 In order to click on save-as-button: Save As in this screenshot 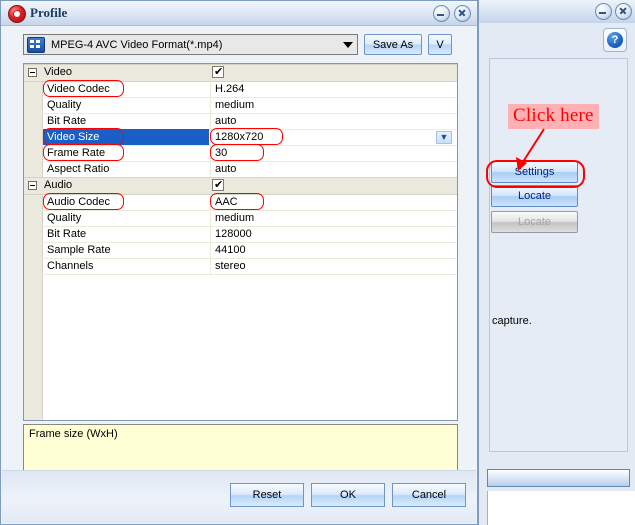, I will do `click(393, 44)`.